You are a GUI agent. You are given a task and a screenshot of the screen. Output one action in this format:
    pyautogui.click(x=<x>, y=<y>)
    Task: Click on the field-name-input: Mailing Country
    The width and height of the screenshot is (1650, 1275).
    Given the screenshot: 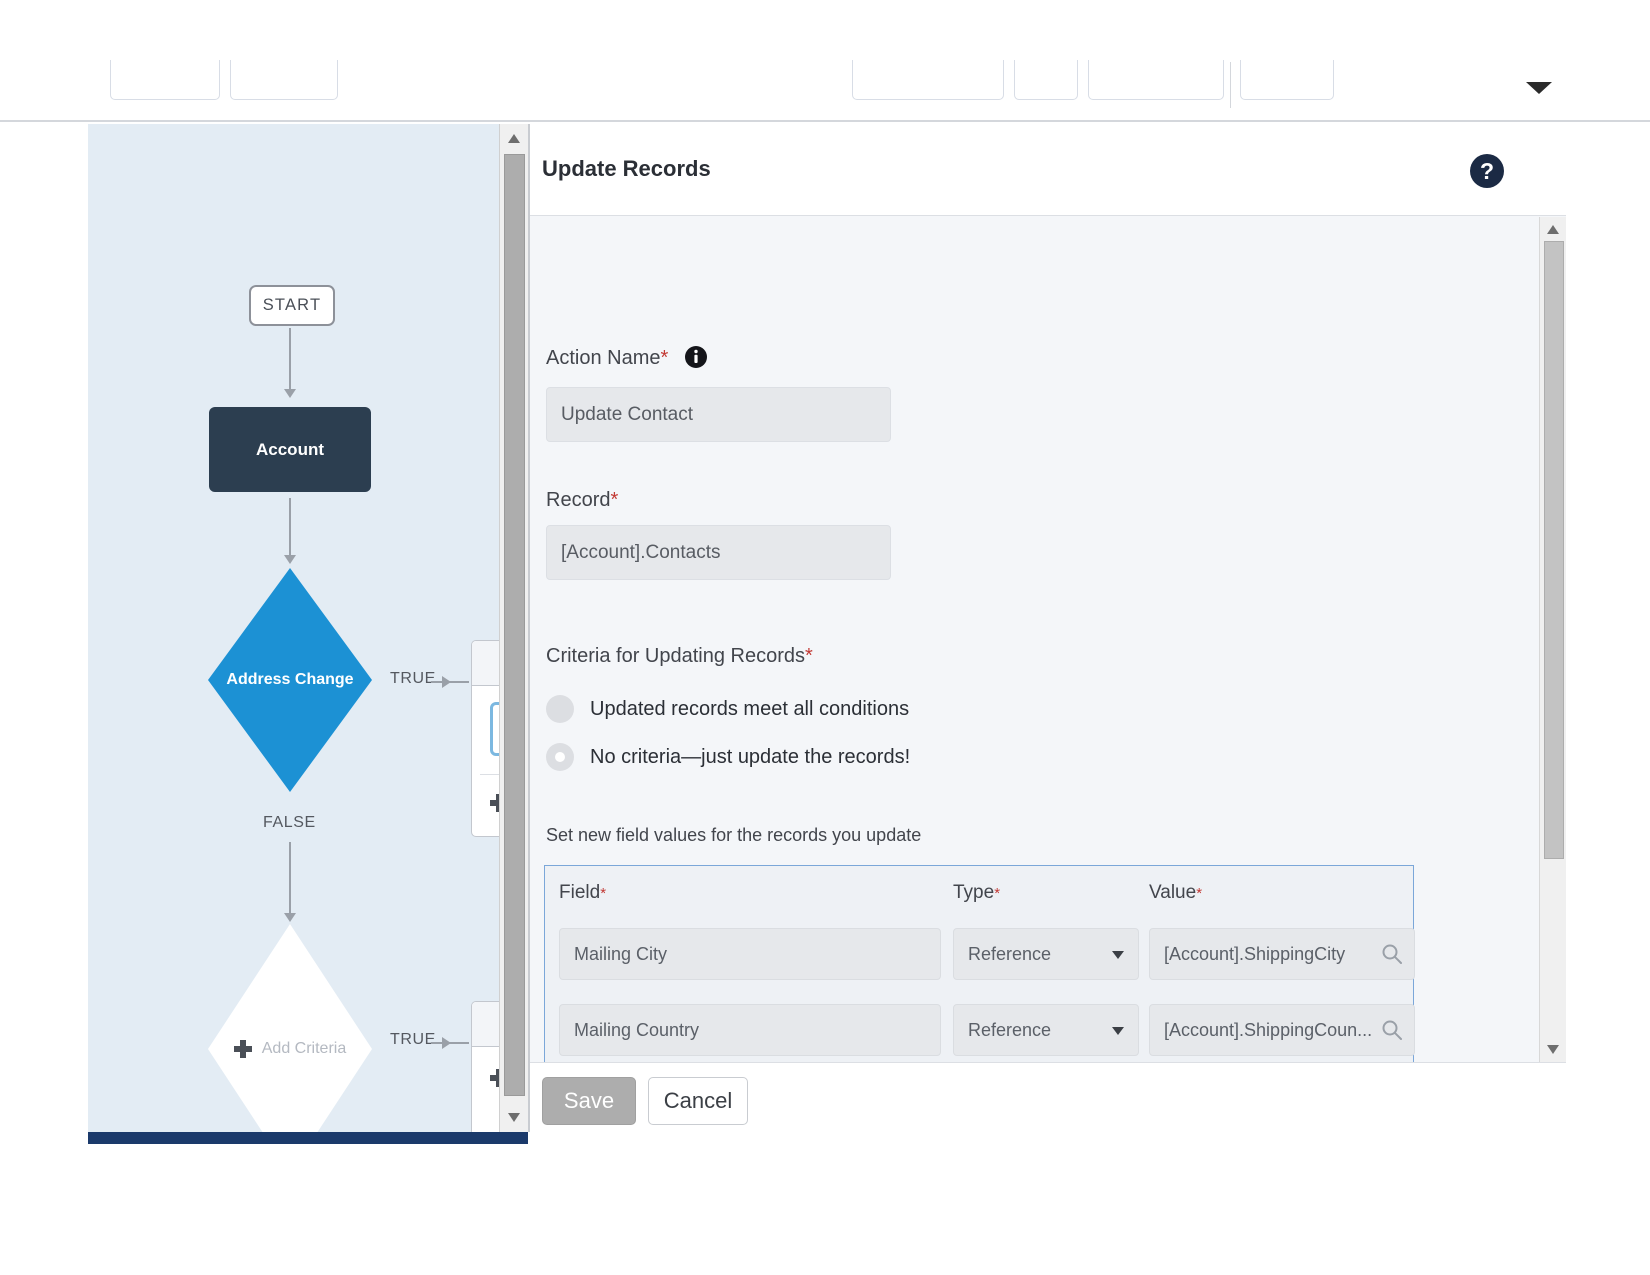 What is the action you would take?
    pyautogui.click(x=750, y=1030)
    